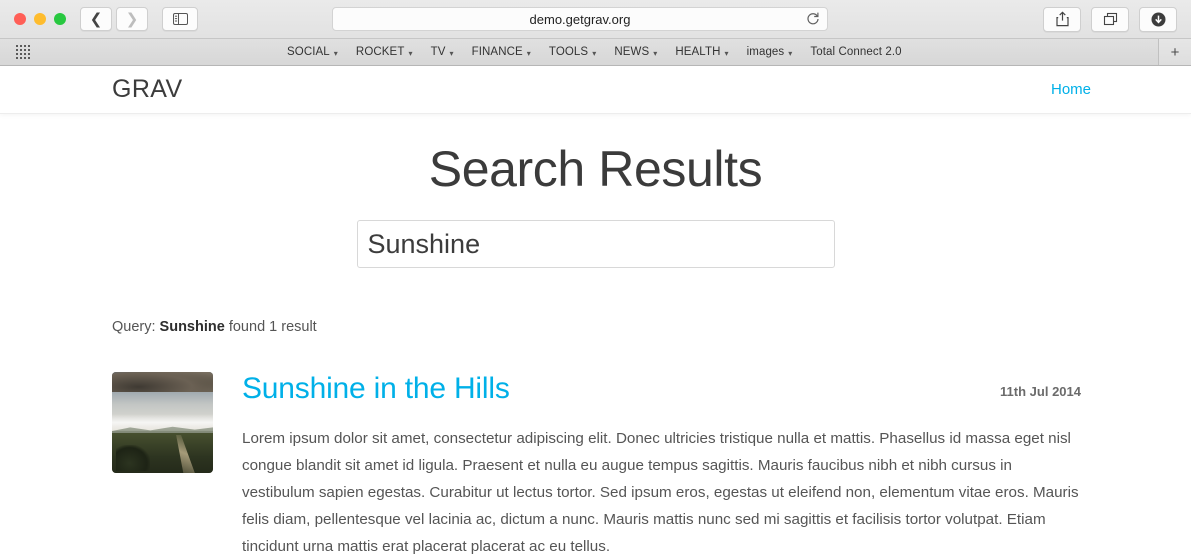 This screenshot has height=560, width=1191. Describe the element at coordinates (595, 90) in the screenshot. I see `site-header: GRAV Home` at that location.